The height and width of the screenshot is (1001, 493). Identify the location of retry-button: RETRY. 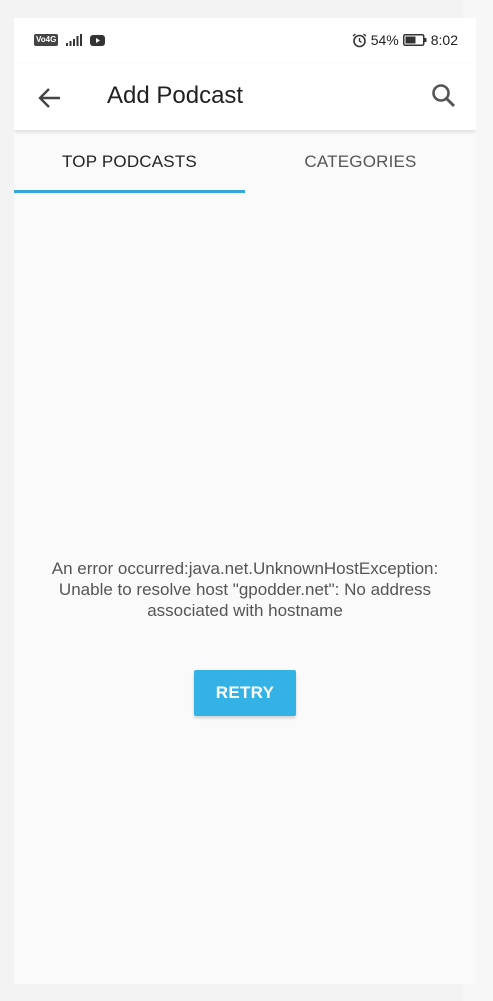
(245, 693).